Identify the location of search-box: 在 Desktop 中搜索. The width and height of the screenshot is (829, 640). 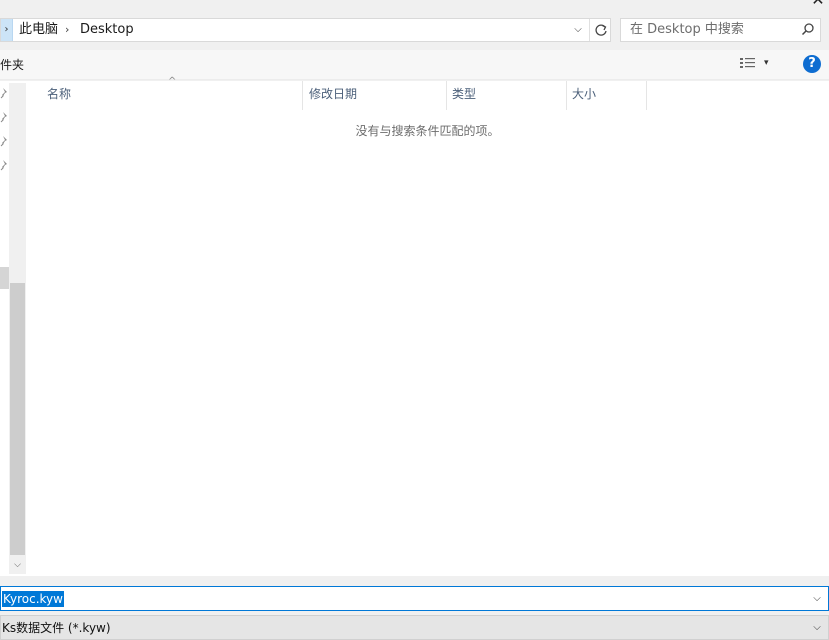
(720, 30).